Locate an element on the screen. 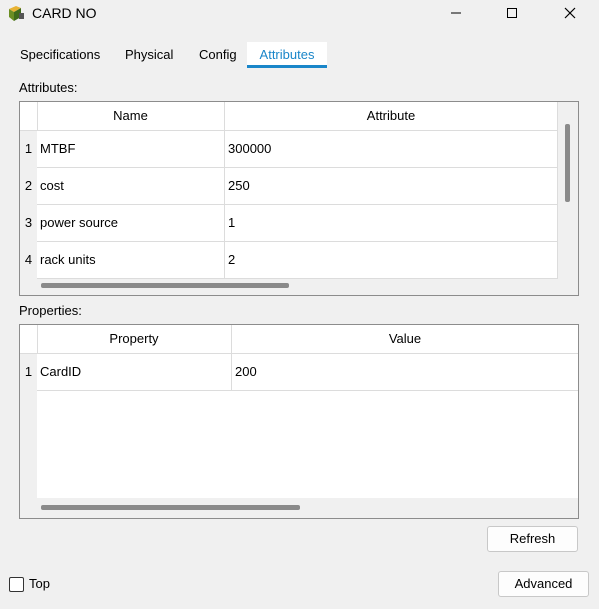  close-button is located at coordinates (570, 13).